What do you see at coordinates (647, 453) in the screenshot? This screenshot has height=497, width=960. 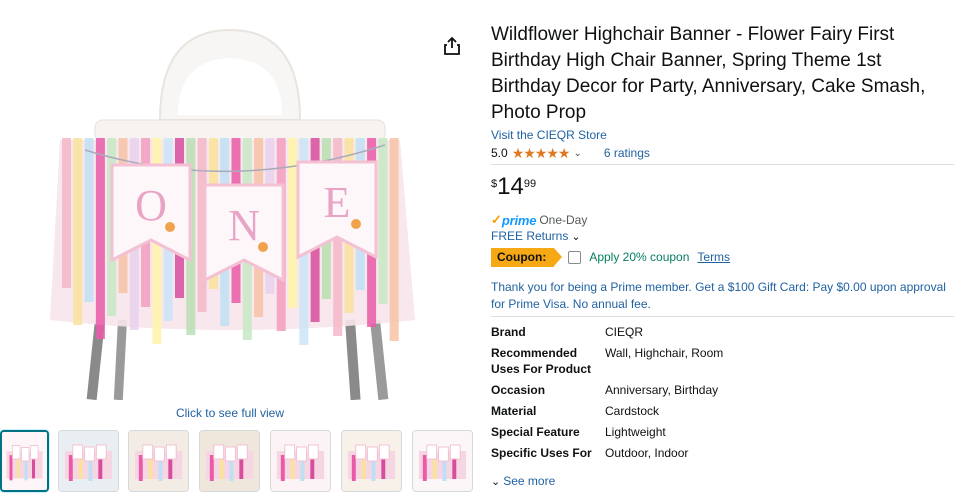 I see `spec-value: Outdoor, Indoor` at bounding box center [647, 453].